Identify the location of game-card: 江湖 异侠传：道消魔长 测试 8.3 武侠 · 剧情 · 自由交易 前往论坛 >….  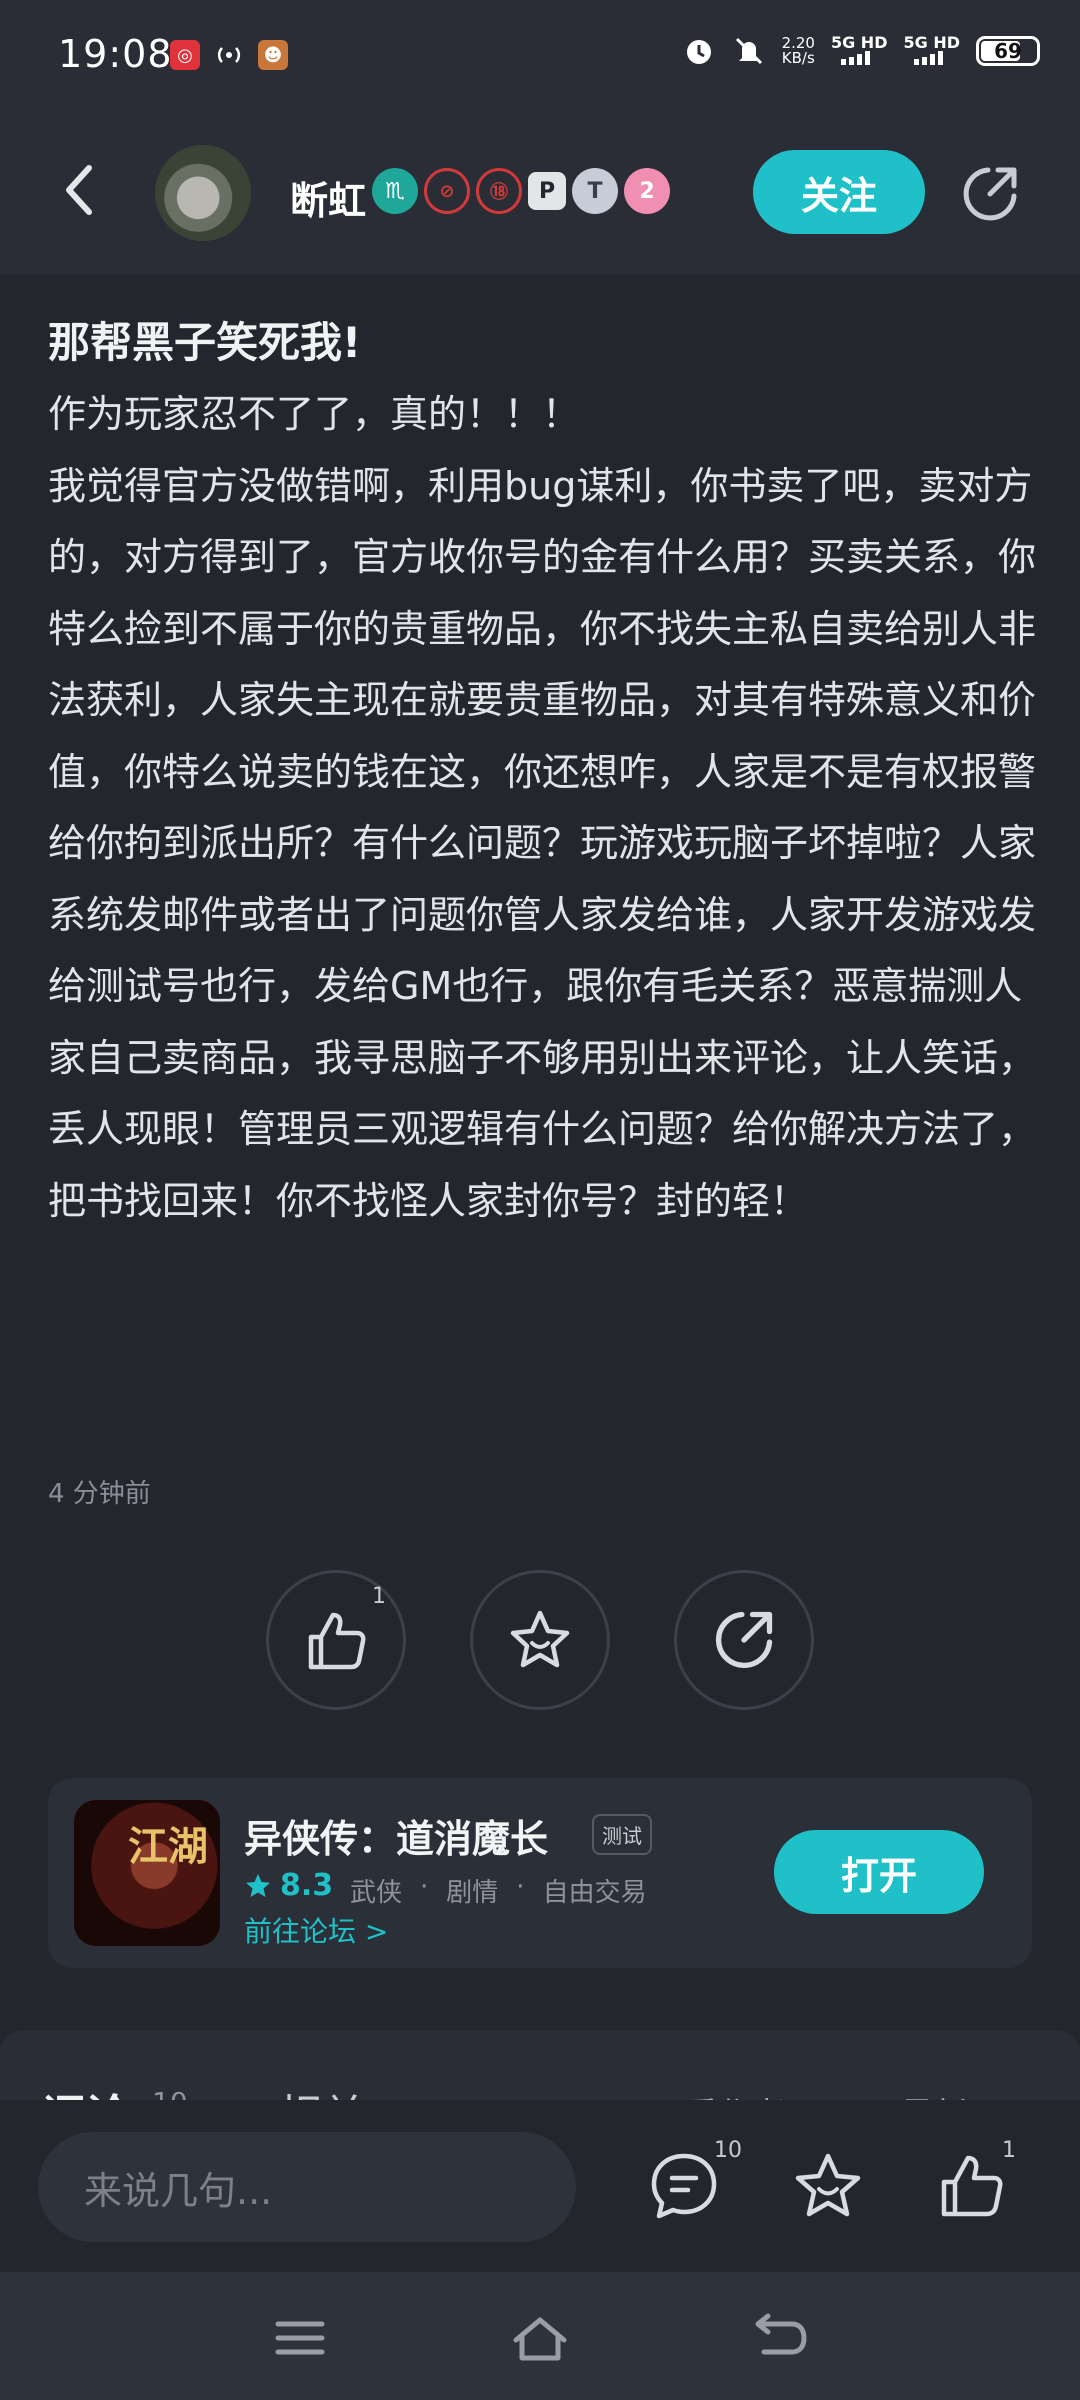
(540, 1873).